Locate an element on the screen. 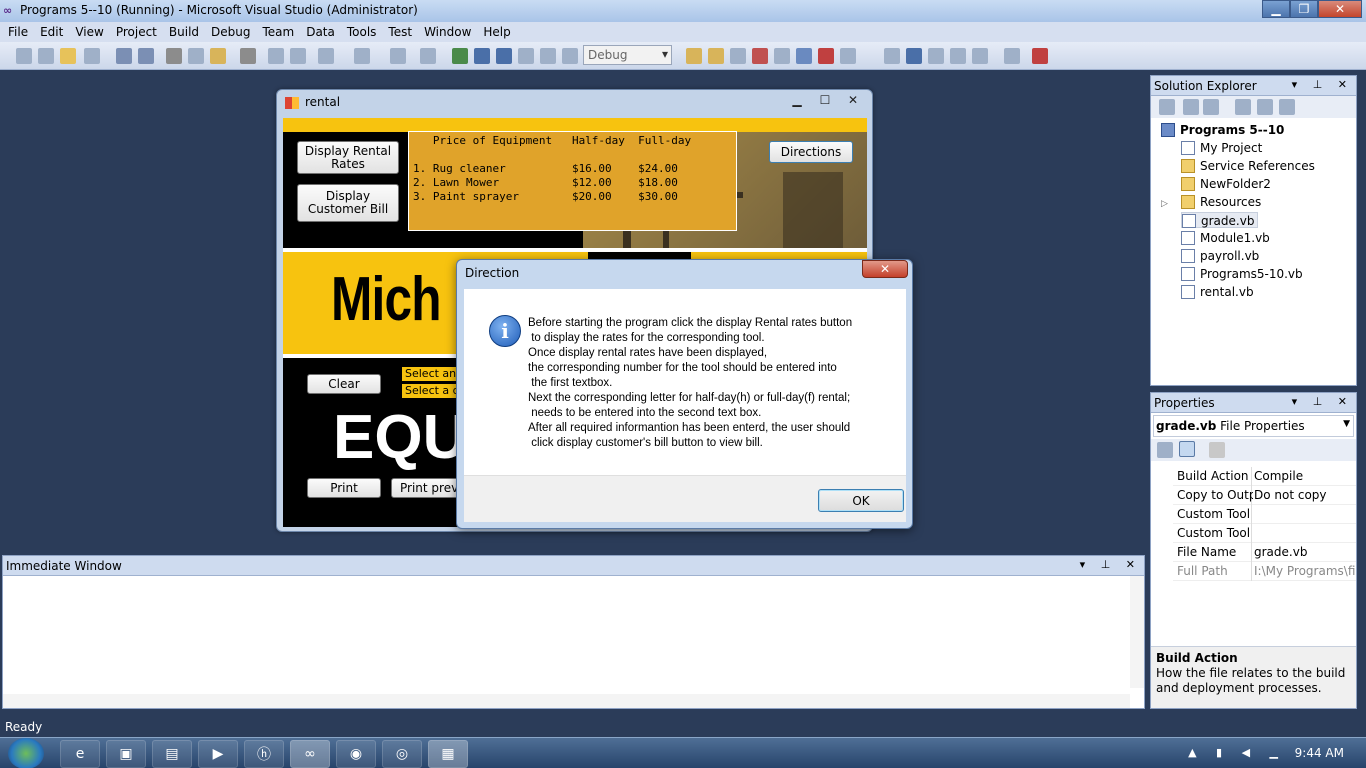 Image resolution: width=1366 pixels, height=768 pixels. rental-minimize-button: ▁ is located at coordinates (797, 99).